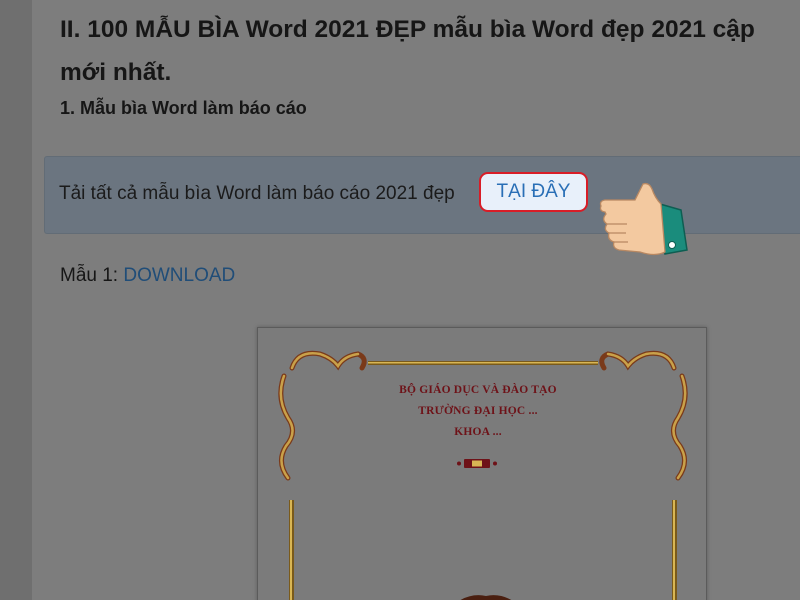  Describe the element at coordinates (643, 219) in the screenshot. I see `pointing-hand-icon` at that location.